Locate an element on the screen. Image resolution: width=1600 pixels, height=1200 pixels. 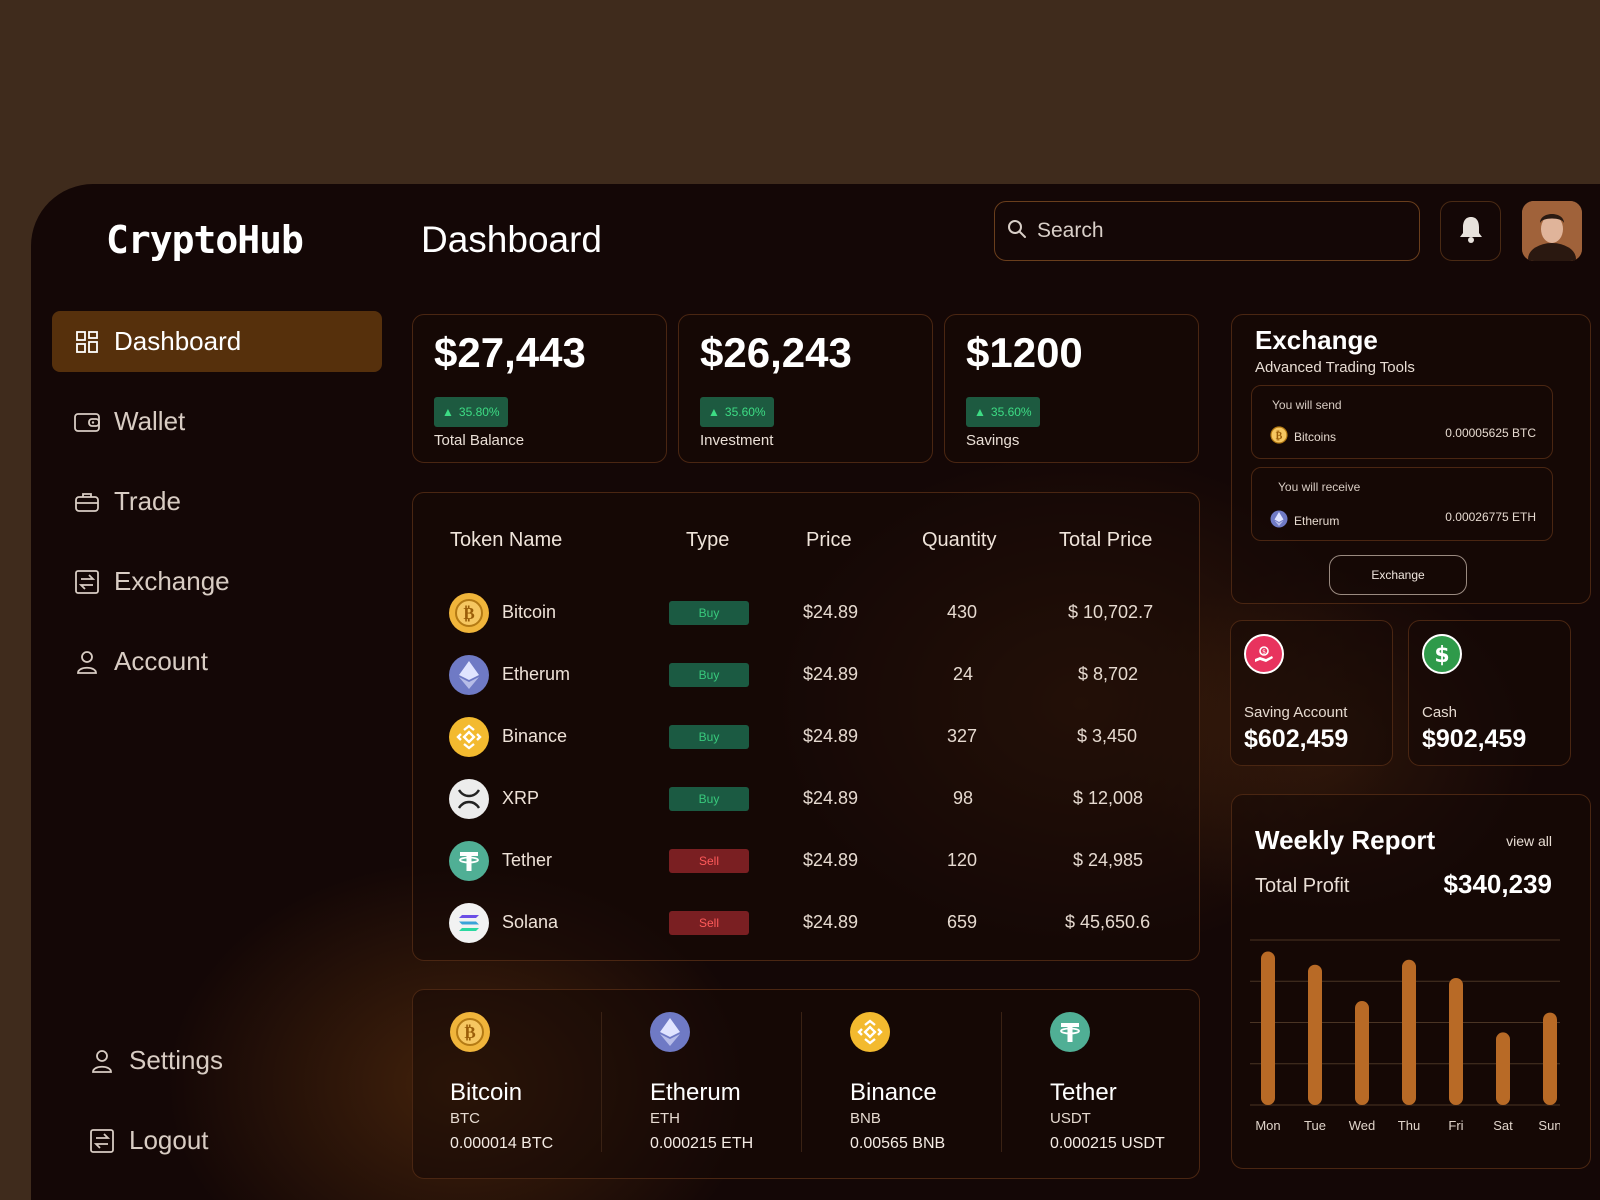
coin-value: 0.00565 BNB is located at coordinates (898, 1143).